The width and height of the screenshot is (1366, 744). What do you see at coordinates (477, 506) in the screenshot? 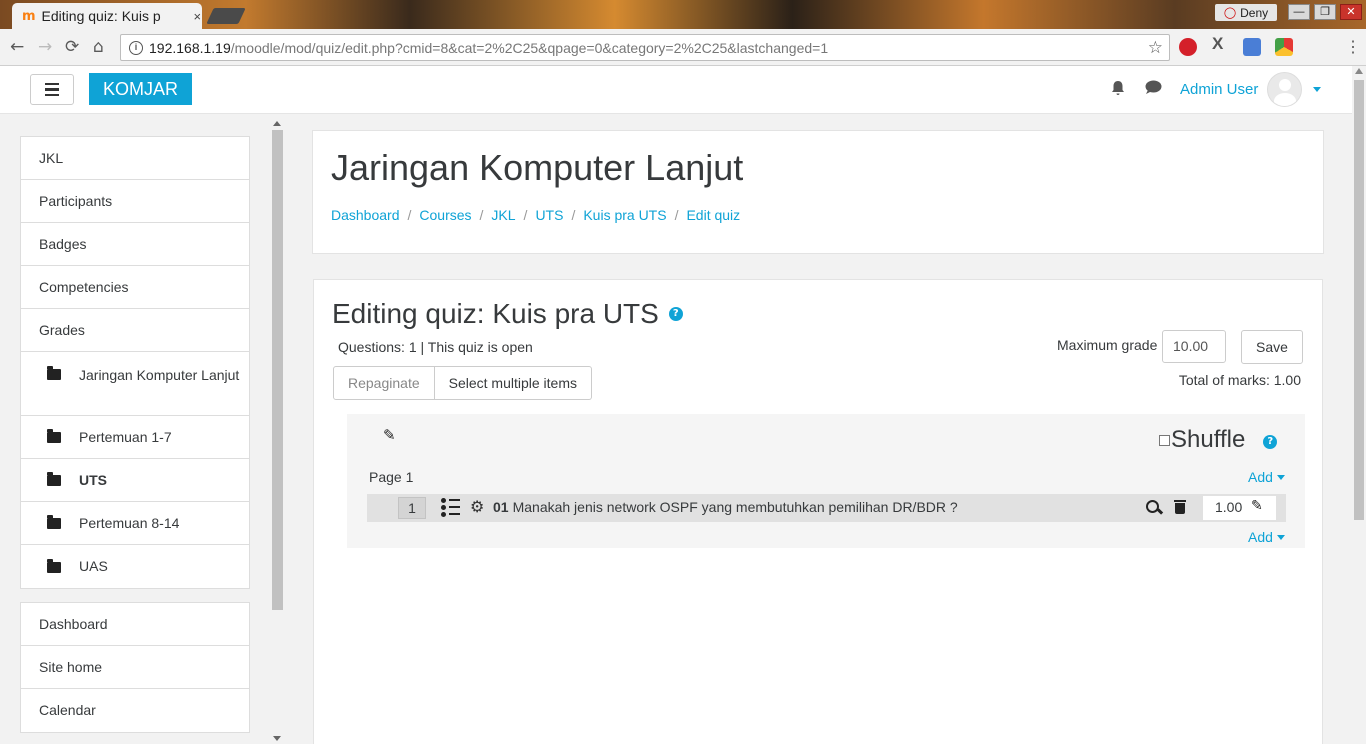
I see `edit-question-gear-icon: ⚙` at bounding box center [477, 506].